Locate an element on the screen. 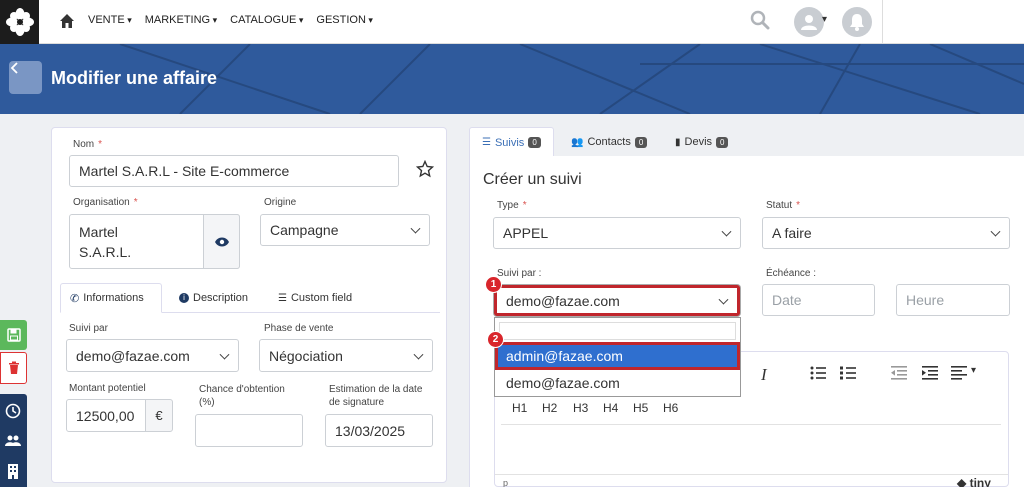  organisation-value-line1: Martel is located at coordinates (98, 231).